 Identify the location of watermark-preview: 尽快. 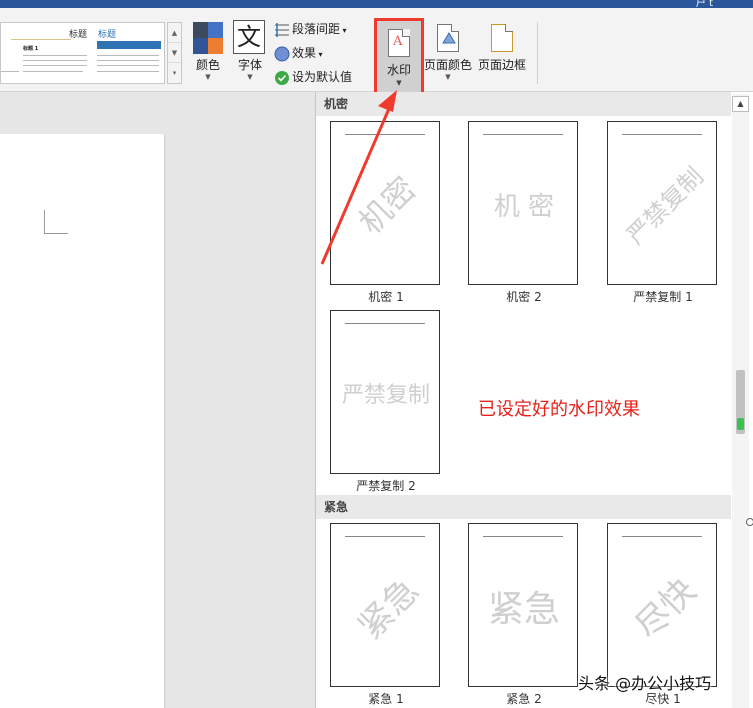
(662, 605).